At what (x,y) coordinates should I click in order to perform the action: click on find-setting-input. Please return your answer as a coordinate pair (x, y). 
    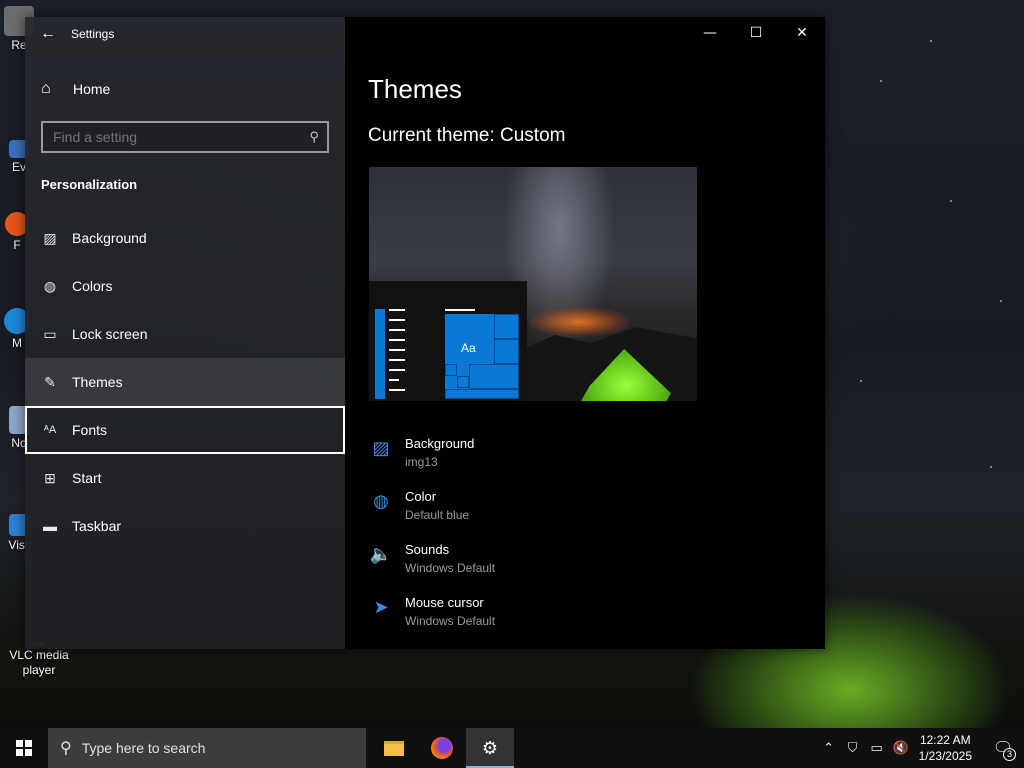
    Looking at the image, I should click on (173, 137).